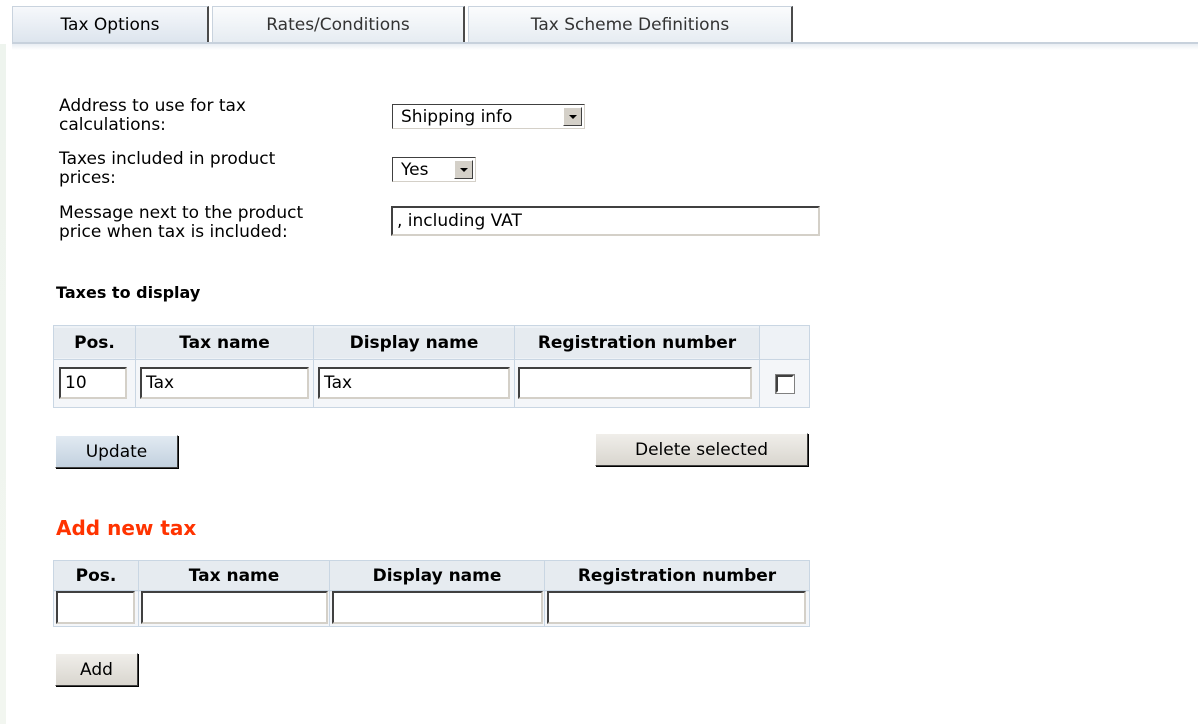  I want to click on address-dropdown-button, so click(572, 116).